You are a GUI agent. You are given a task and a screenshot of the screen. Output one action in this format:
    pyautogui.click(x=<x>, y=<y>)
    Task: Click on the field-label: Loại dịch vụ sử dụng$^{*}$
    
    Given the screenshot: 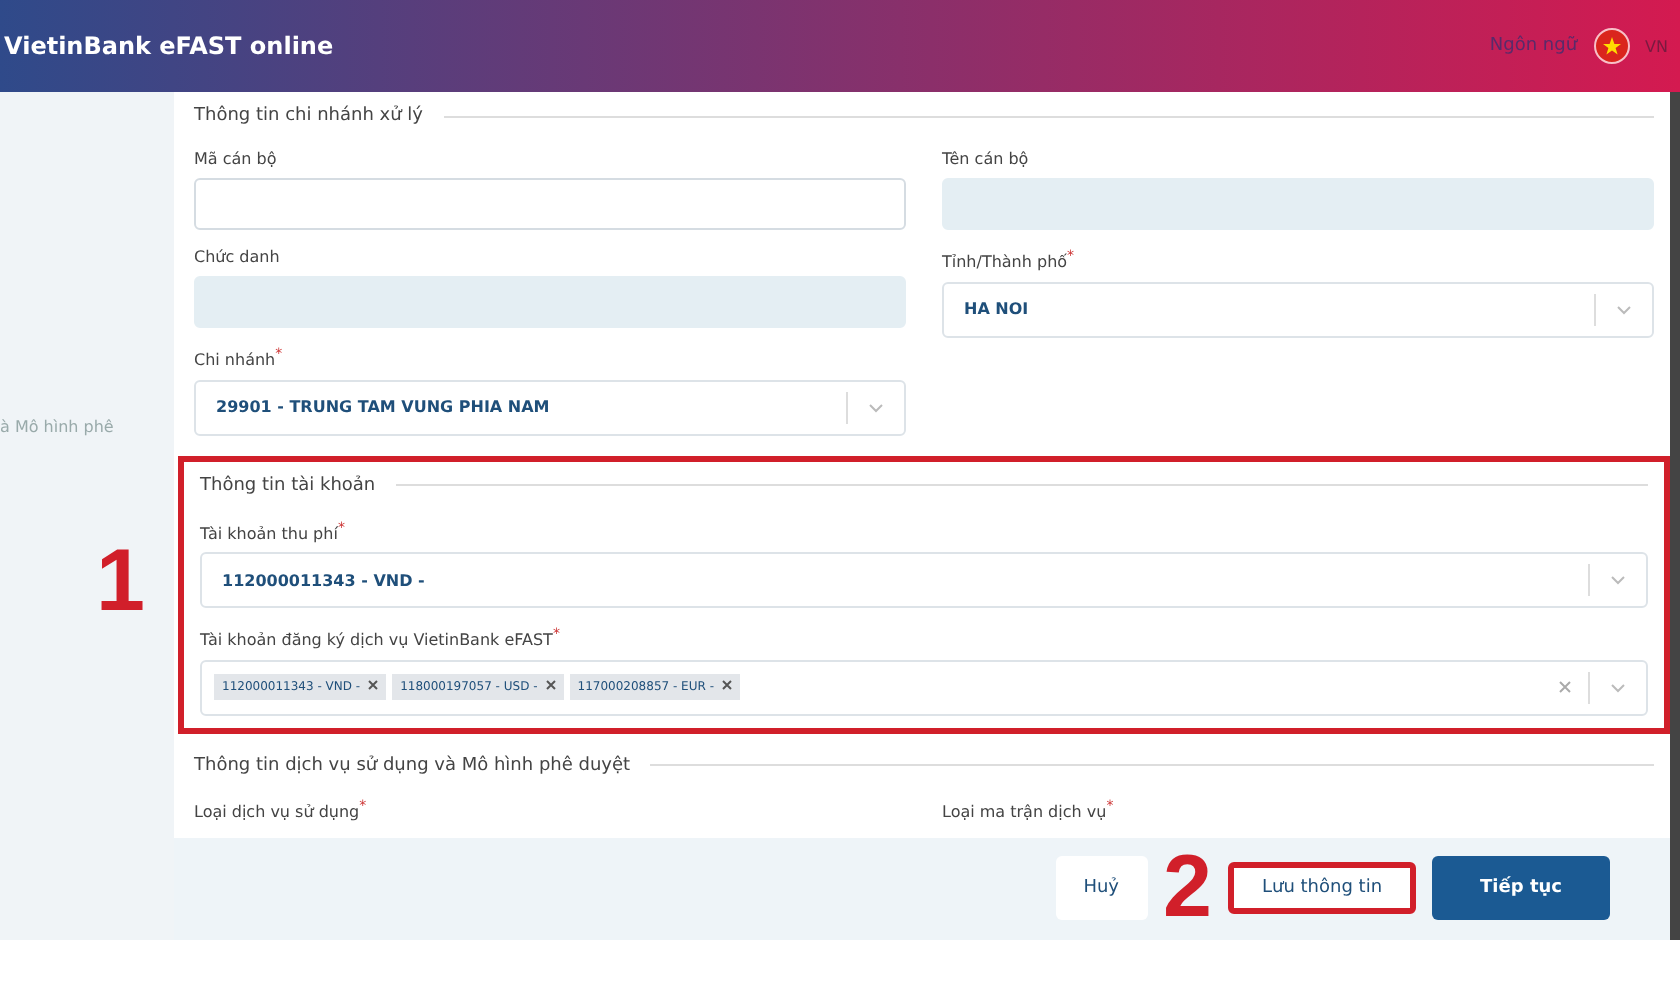 What is the action you would take?
    pyautogui.click(x=281, y=809)
    